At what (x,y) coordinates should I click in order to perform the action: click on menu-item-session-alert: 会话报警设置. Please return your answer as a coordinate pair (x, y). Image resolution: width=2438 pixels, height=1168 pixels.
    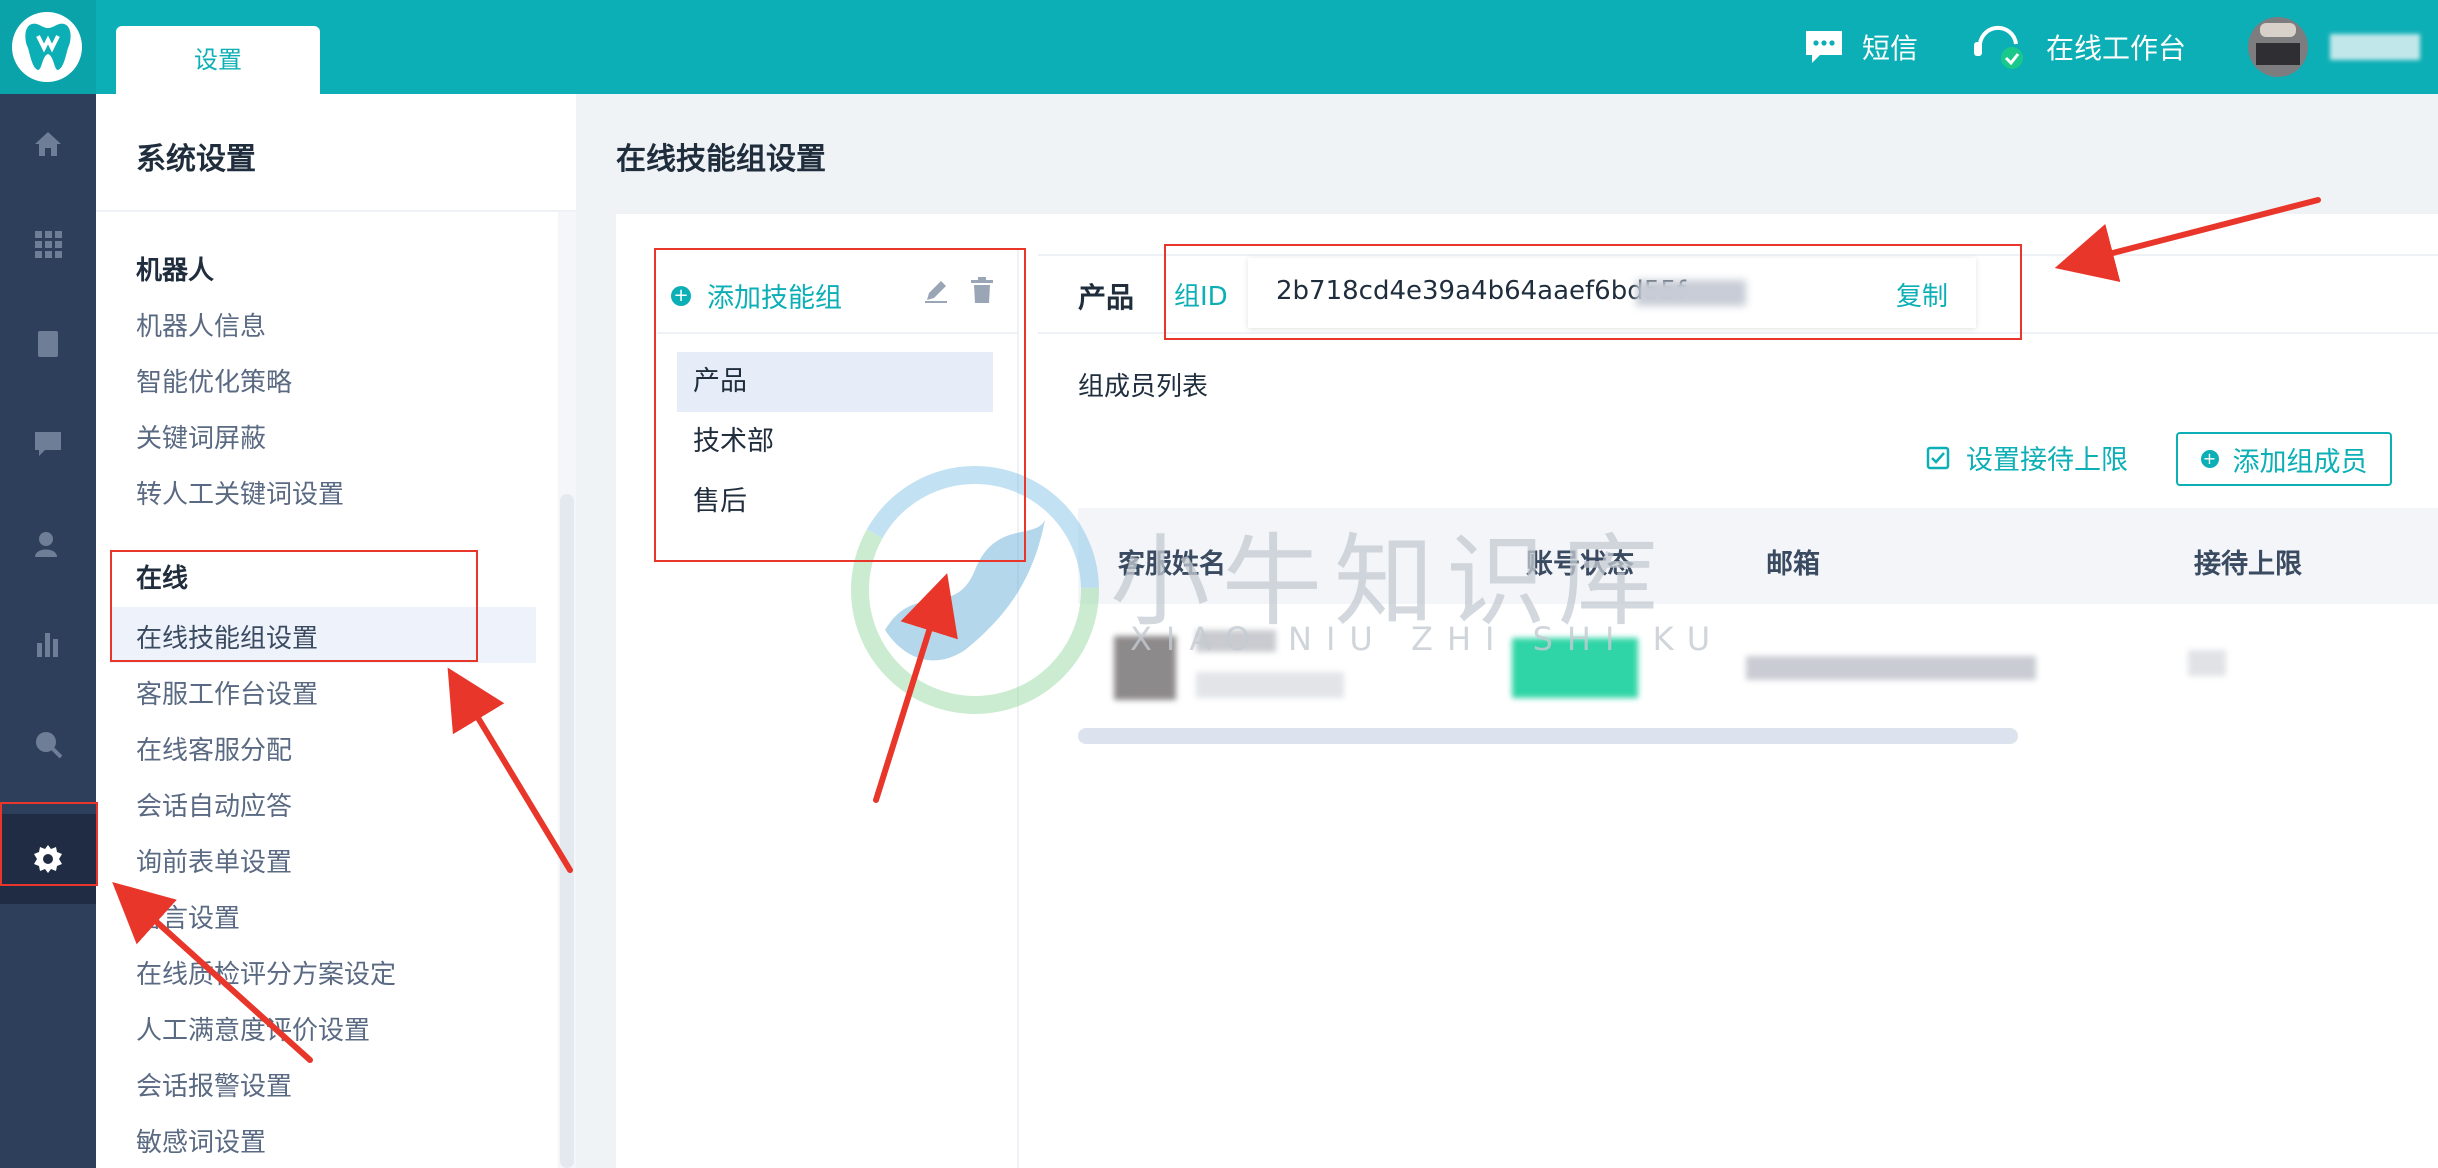
    Looking at the image, I should click on (214, 1084).